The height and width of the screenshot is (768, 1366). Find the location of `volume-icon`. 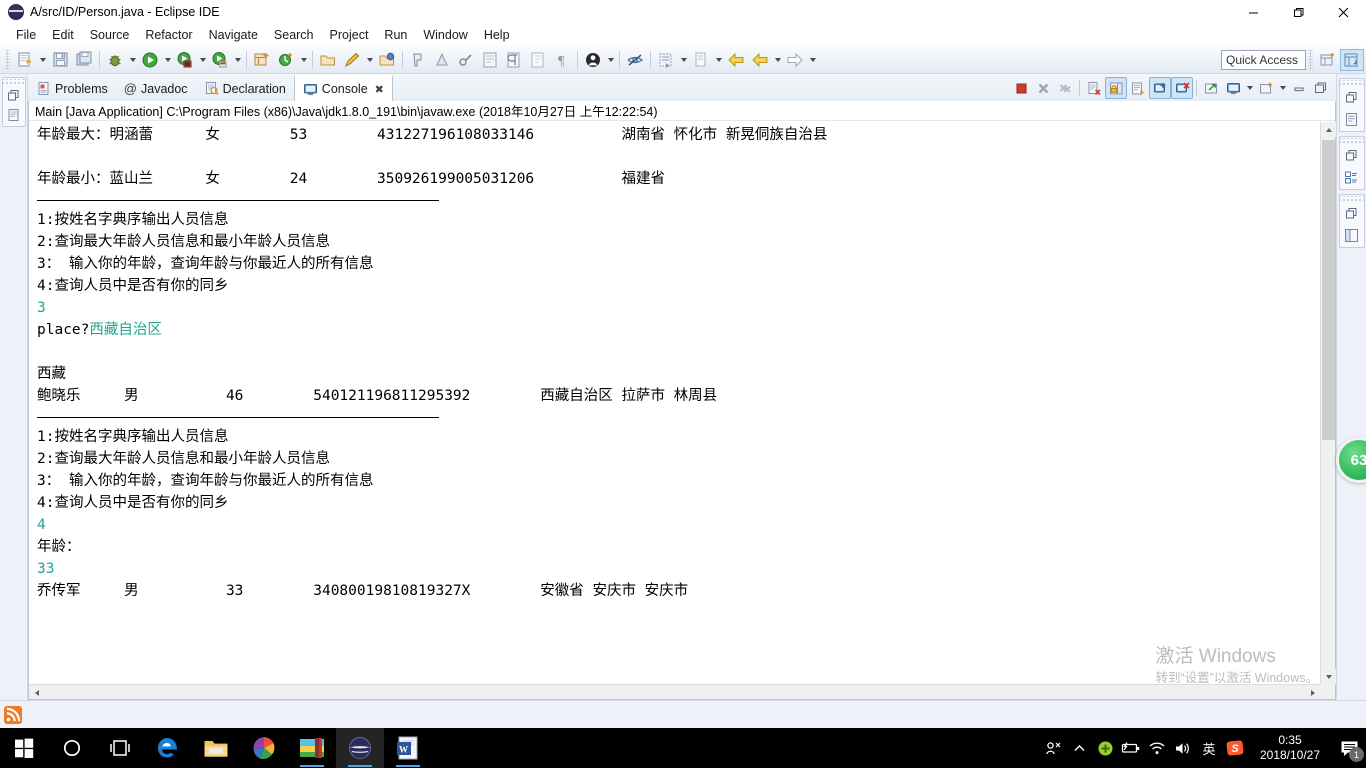

volume-icon is located at coordinates (1183, 748).